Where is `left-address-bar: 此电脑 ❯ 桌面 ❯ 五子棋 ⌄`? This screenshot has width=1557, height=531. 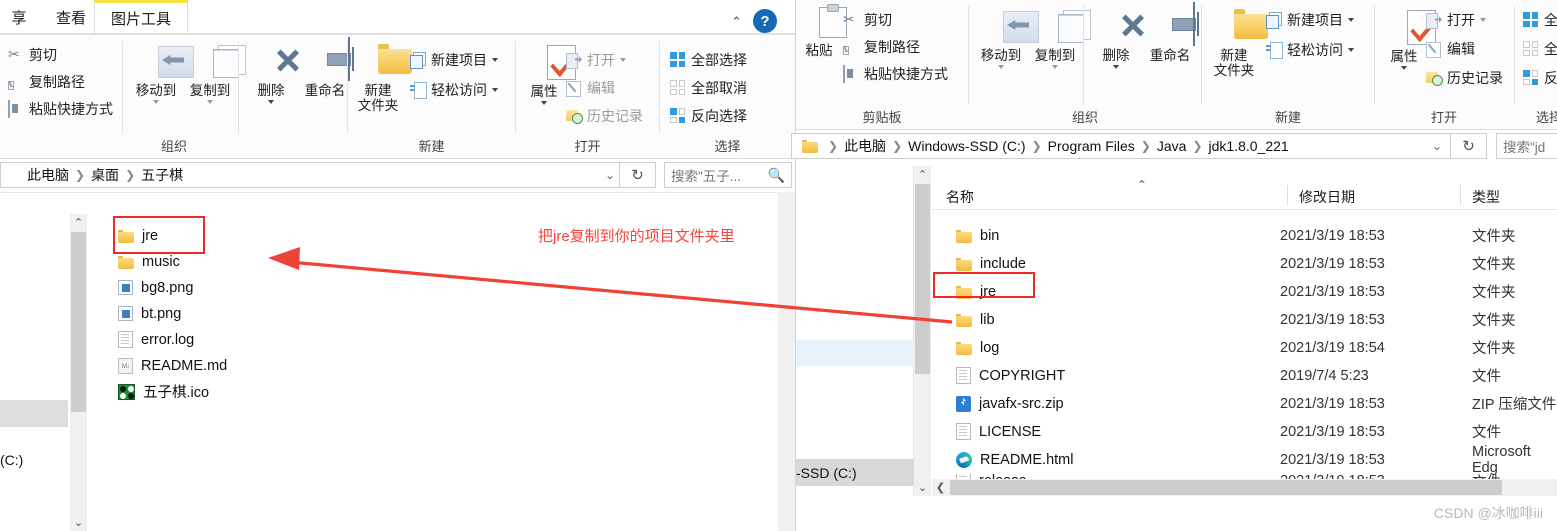 left-address-bar: 此电脑 ❯ 桌面 ❯ 五子棋 ⌄ is located at coordinates (310, 175).